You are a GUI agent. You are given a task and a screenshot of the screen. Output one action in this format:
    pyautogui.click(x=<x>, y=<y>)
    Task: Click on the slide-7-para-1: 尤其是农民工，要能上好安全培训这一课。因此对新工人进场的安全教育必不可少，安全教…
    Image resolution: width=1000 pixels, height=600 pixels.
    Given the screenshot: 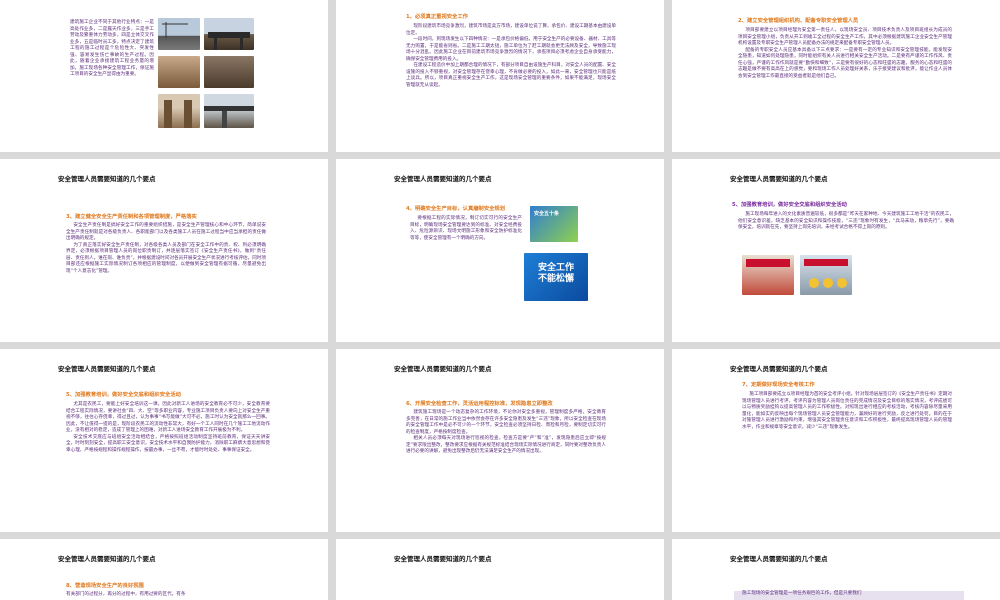 What is the action you would take?
    pyautogui.click(x=168, y=418)
    